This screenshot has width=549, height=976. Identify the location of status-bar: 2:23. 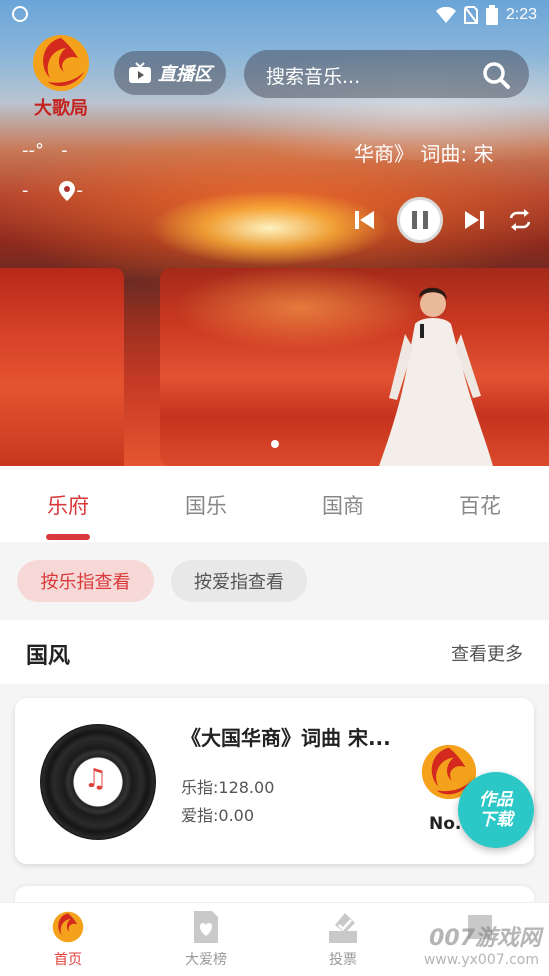
(274, 15).